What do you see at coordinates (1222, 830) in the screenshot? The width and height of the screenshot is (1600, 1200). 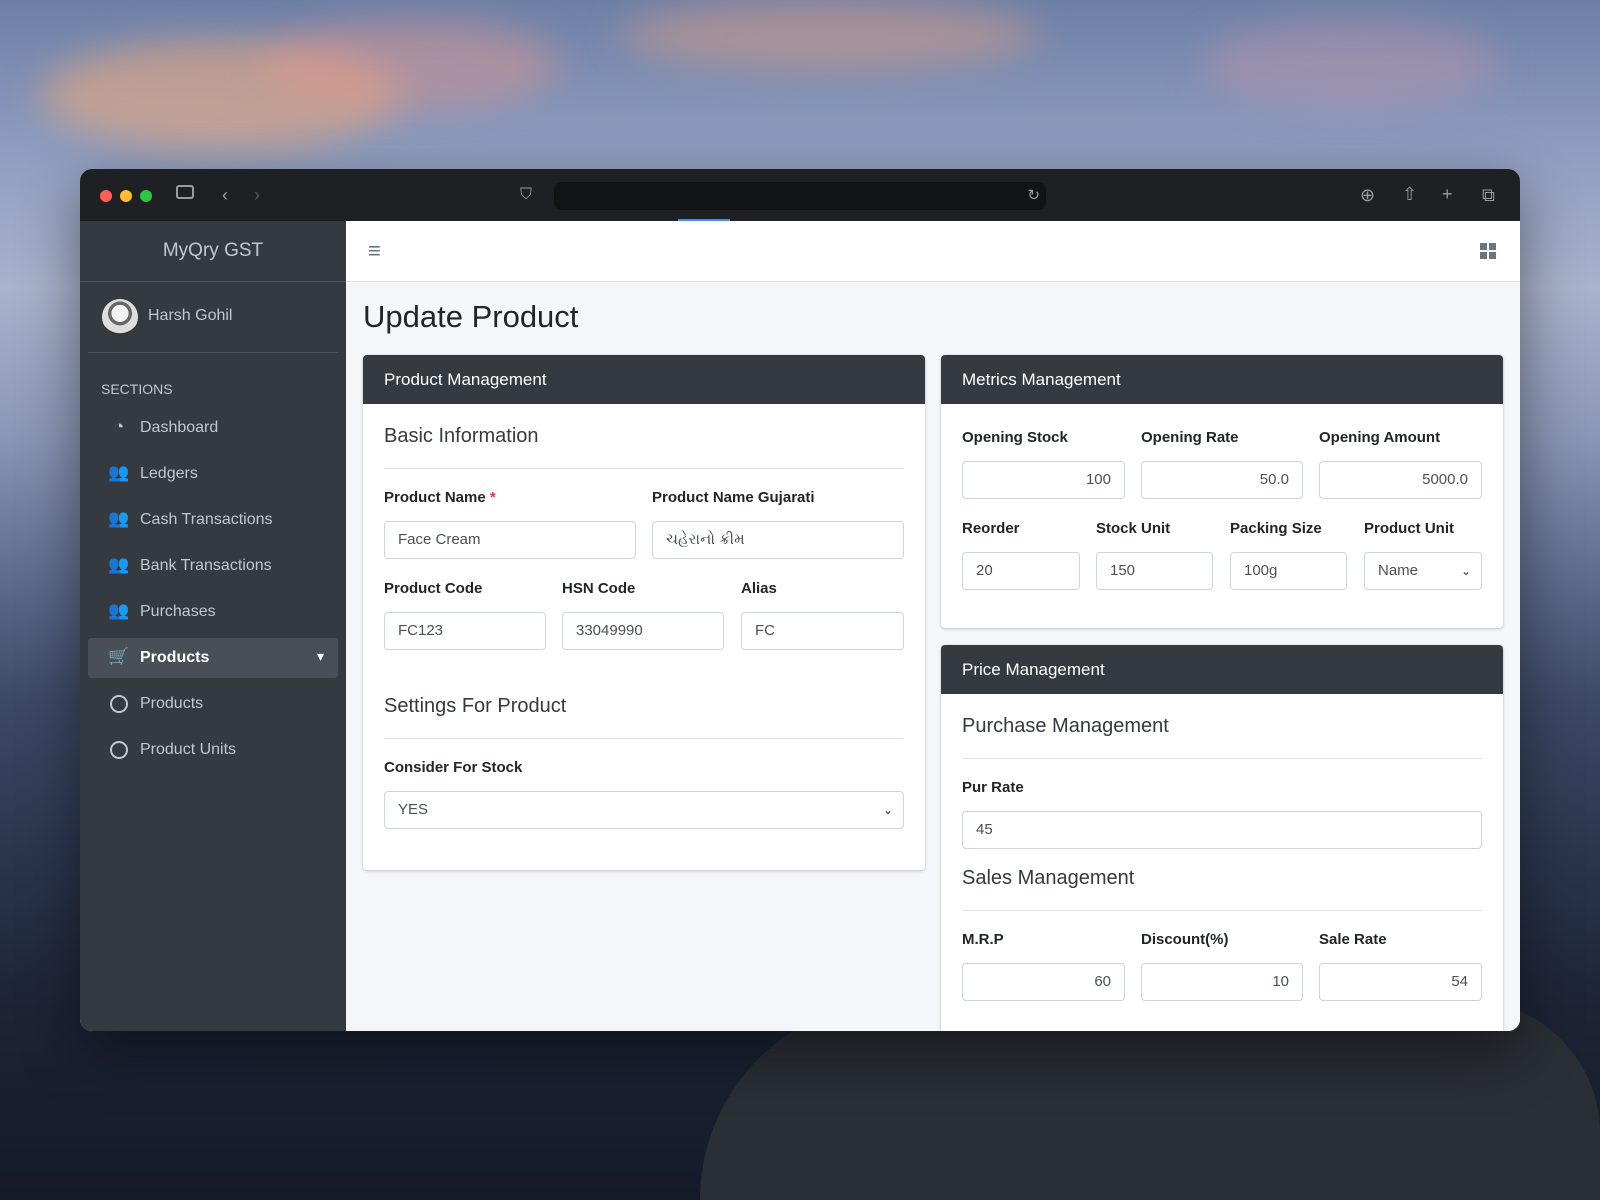 I see `pur-rate-input: 45` at bounding box center [1222, 830].